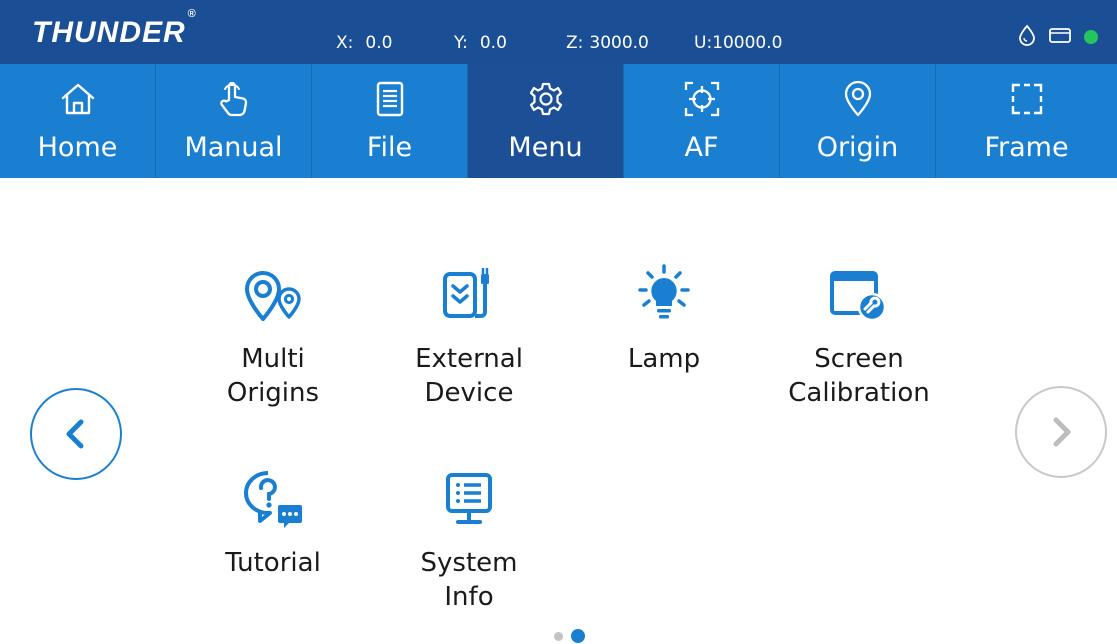  What do you see at coordinates (493, 43) in the screenshot?
I see `coord-y-value: 0.0` at bounding box center [493, 43].